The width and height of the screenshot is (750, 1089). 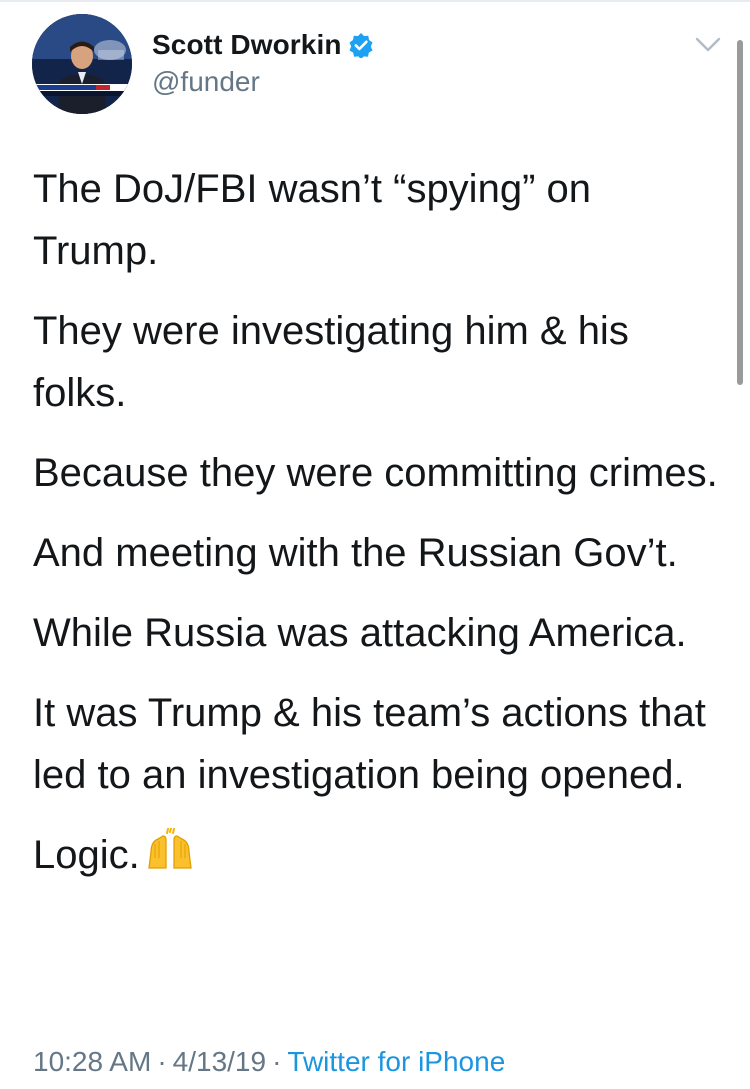 I want to click on verified-badge-icon, so click(x=361, y=45).